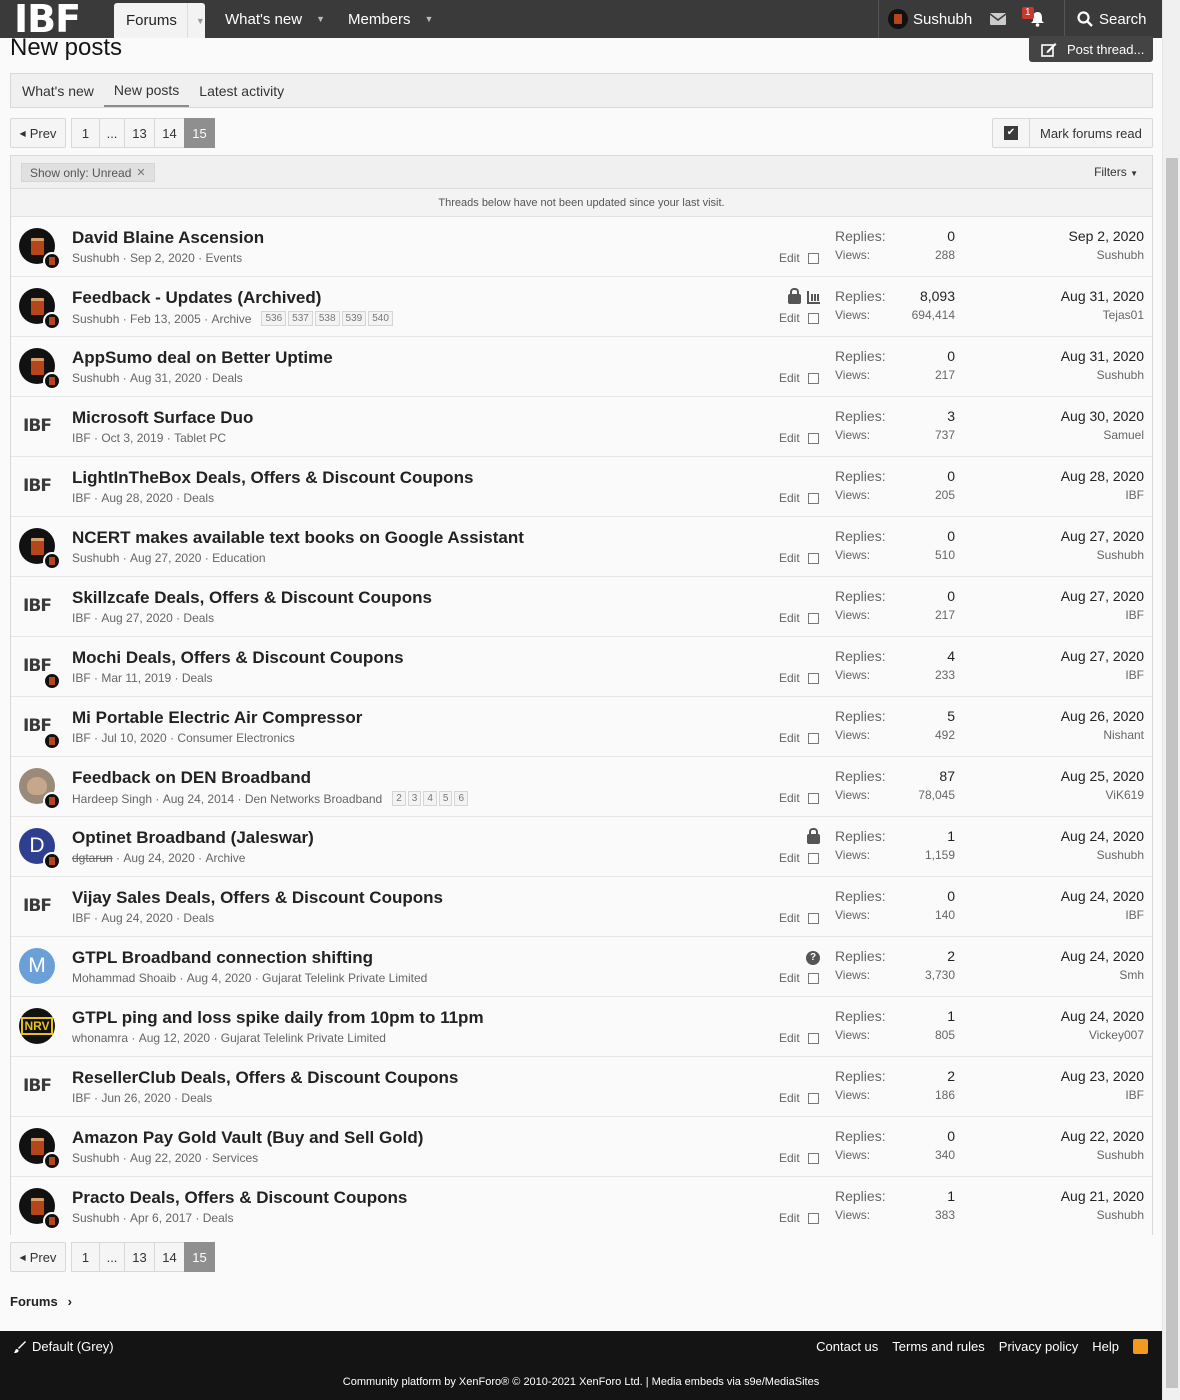 This screenshot has width=1180, height=1400. What do you see at coordinates (399, 798) in the screenshot?
I see `thread-page-link: 2` at bounding box center [399, 798].